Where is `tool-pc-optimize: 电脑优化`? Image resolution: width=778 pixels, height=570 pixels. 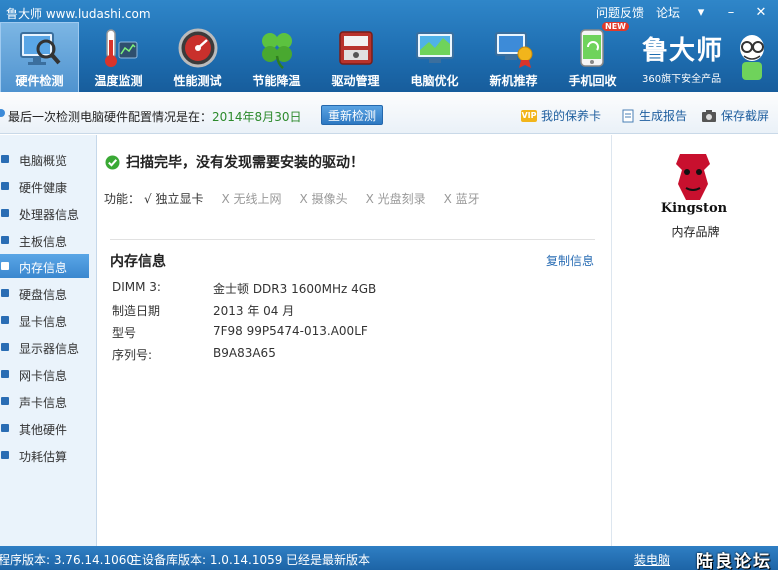
tool-pc-optimize: 电脑优化 is located at coordinates (434, 57).